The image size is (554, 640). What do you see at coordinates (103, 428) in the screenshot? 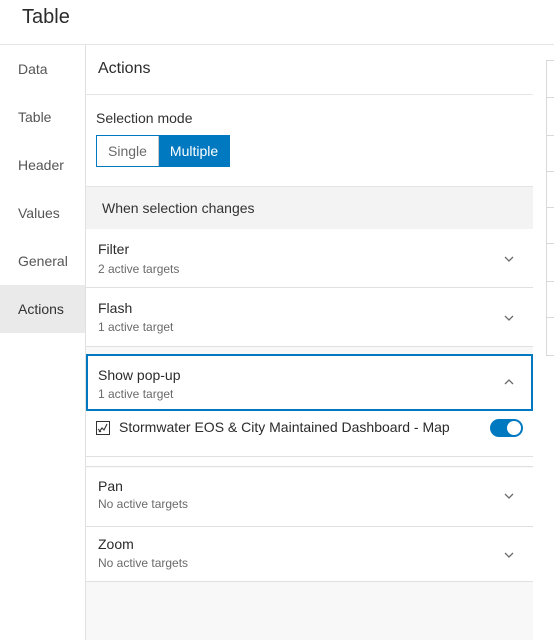
I see `map-widget-icon` at bounding box center [103, 428].